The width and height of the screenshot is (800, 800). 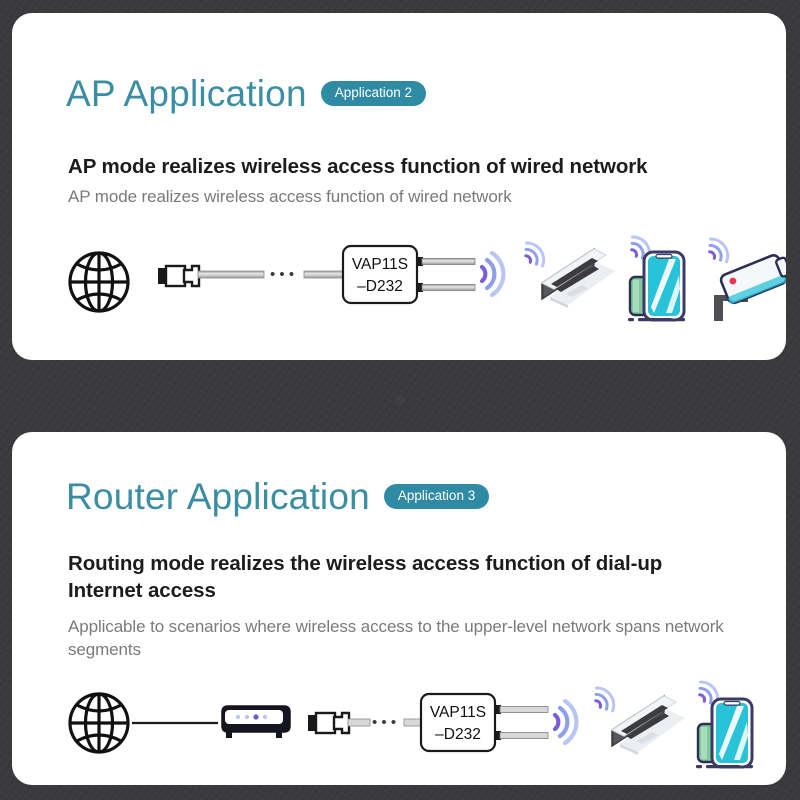 What do you see at coordinates (747, 279) in the screenshot?
I see `security-camera-icon` at bounding box center [747, 279].